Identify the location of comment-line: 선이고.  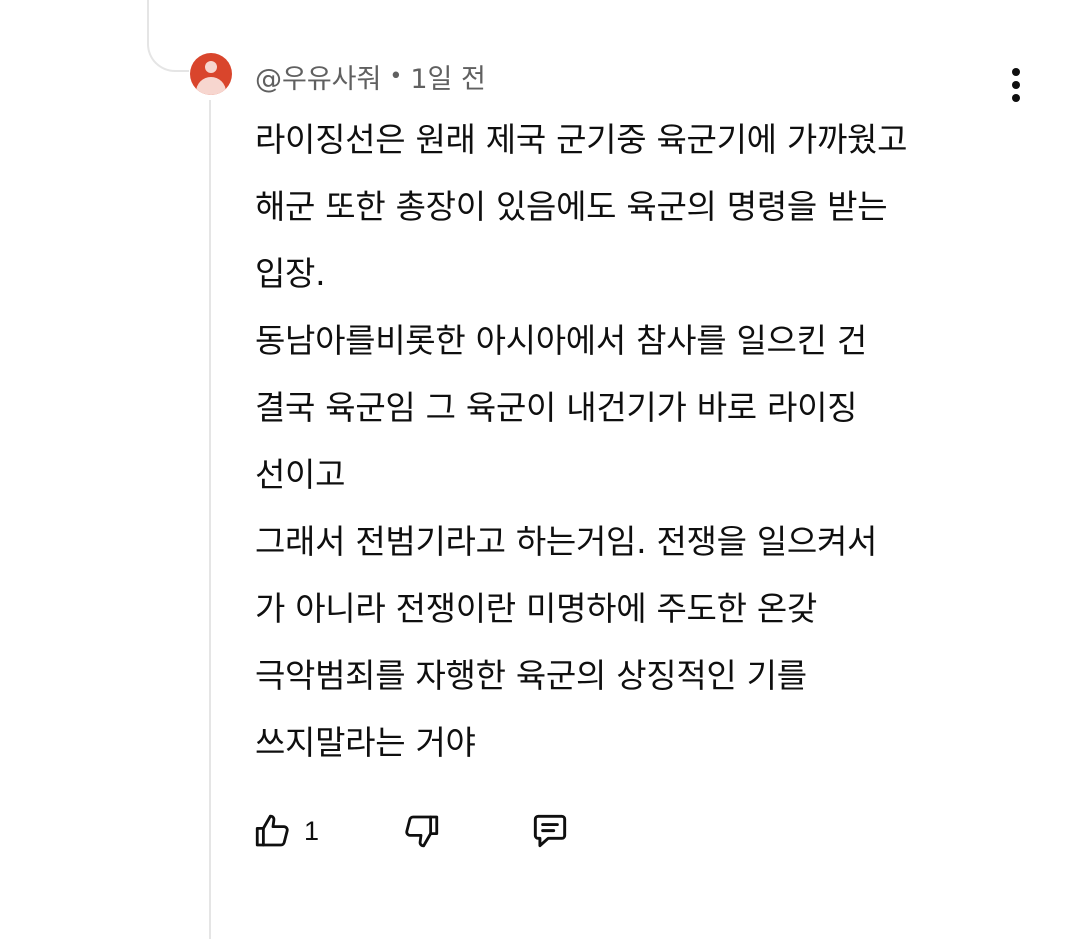
(300, 474).